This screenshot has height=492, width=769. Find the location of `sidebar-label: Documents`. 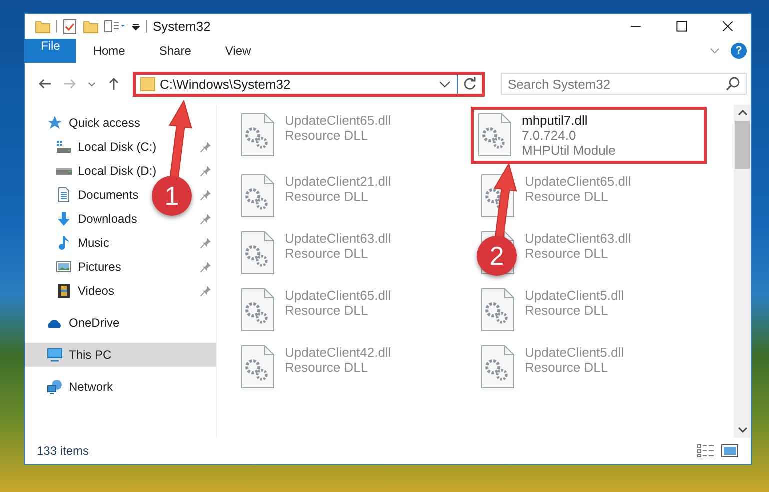

sidebar-label: Documents is located at coordinates (108, 195).